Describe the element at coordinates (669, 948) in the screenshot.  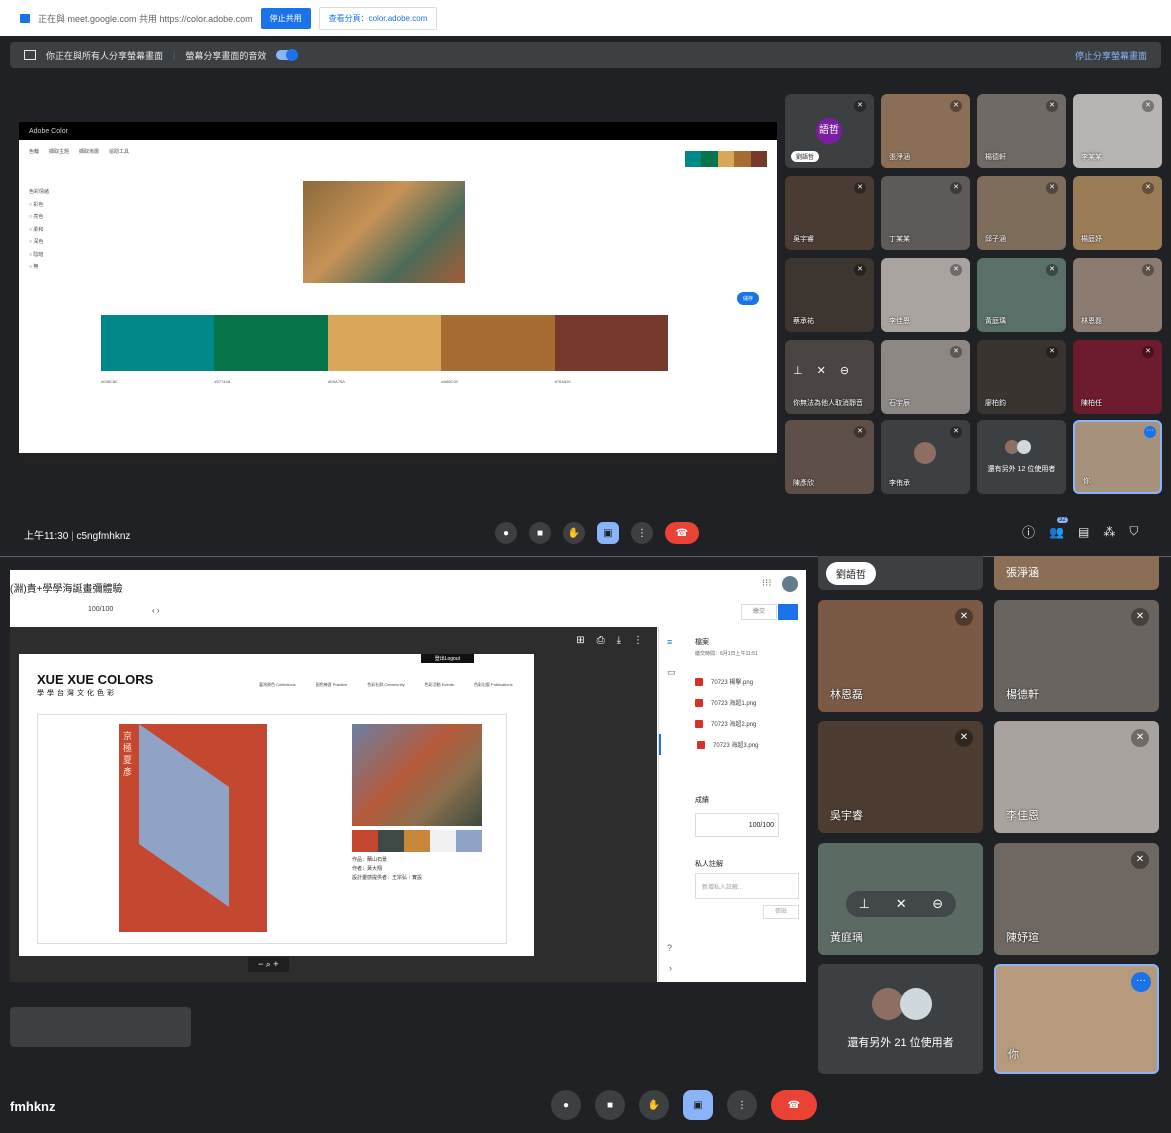
I see `help-icon: ?` at that location.